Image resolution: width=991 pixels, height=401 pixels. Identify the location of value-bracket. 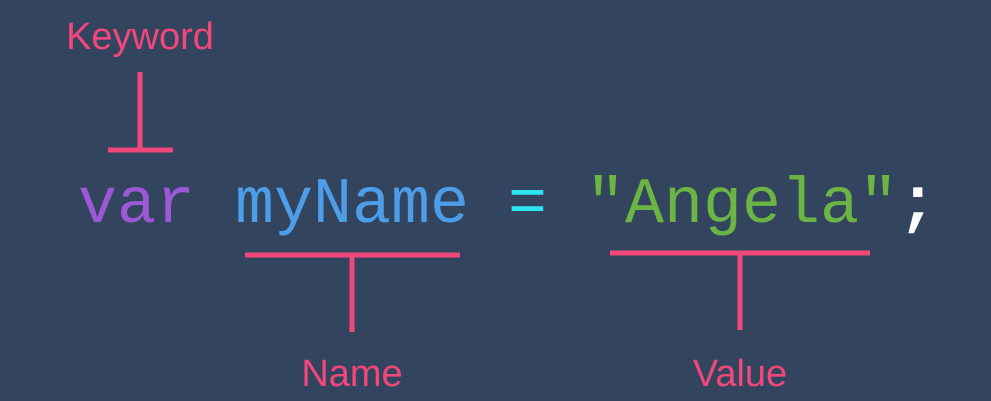
(740, 290).